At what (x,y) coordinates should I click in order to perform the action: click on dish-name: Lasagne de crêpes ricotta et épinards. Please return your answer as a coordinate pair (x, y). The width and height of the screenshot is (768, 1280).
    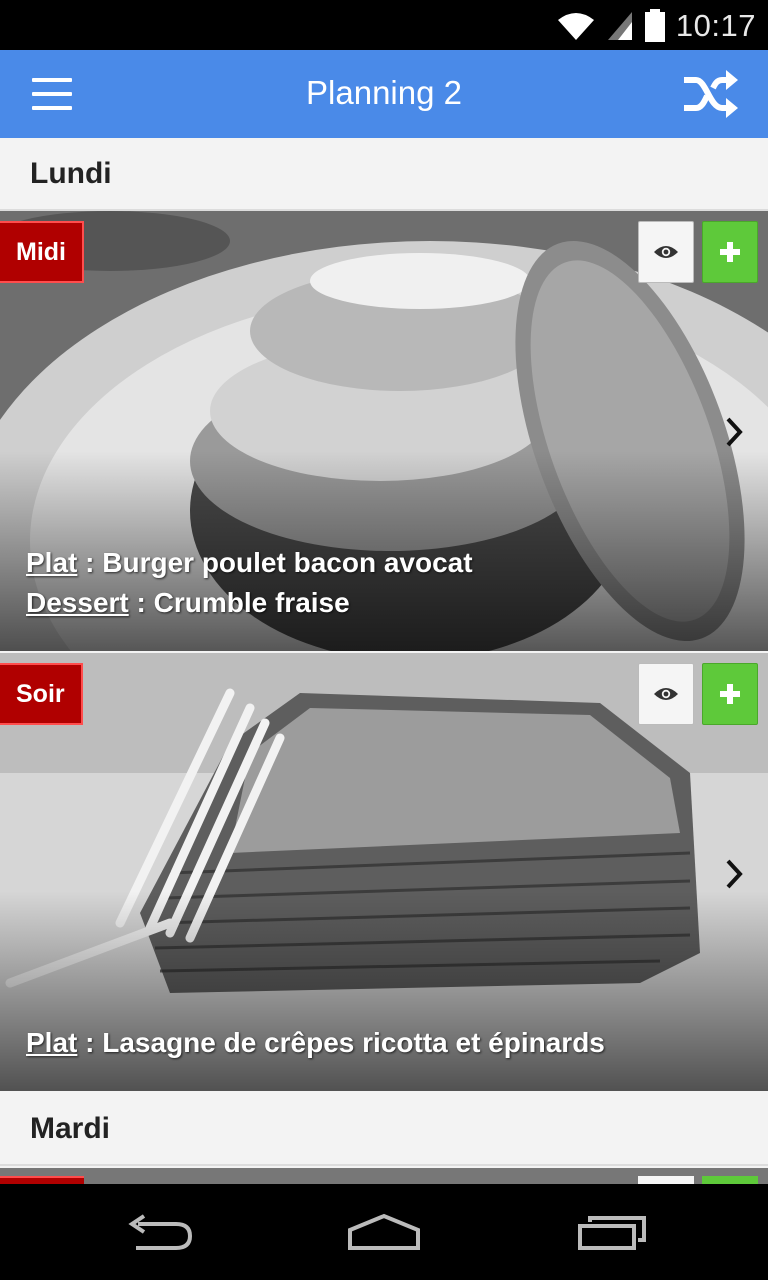
    Looking at the image, I should click on (353, 1042).